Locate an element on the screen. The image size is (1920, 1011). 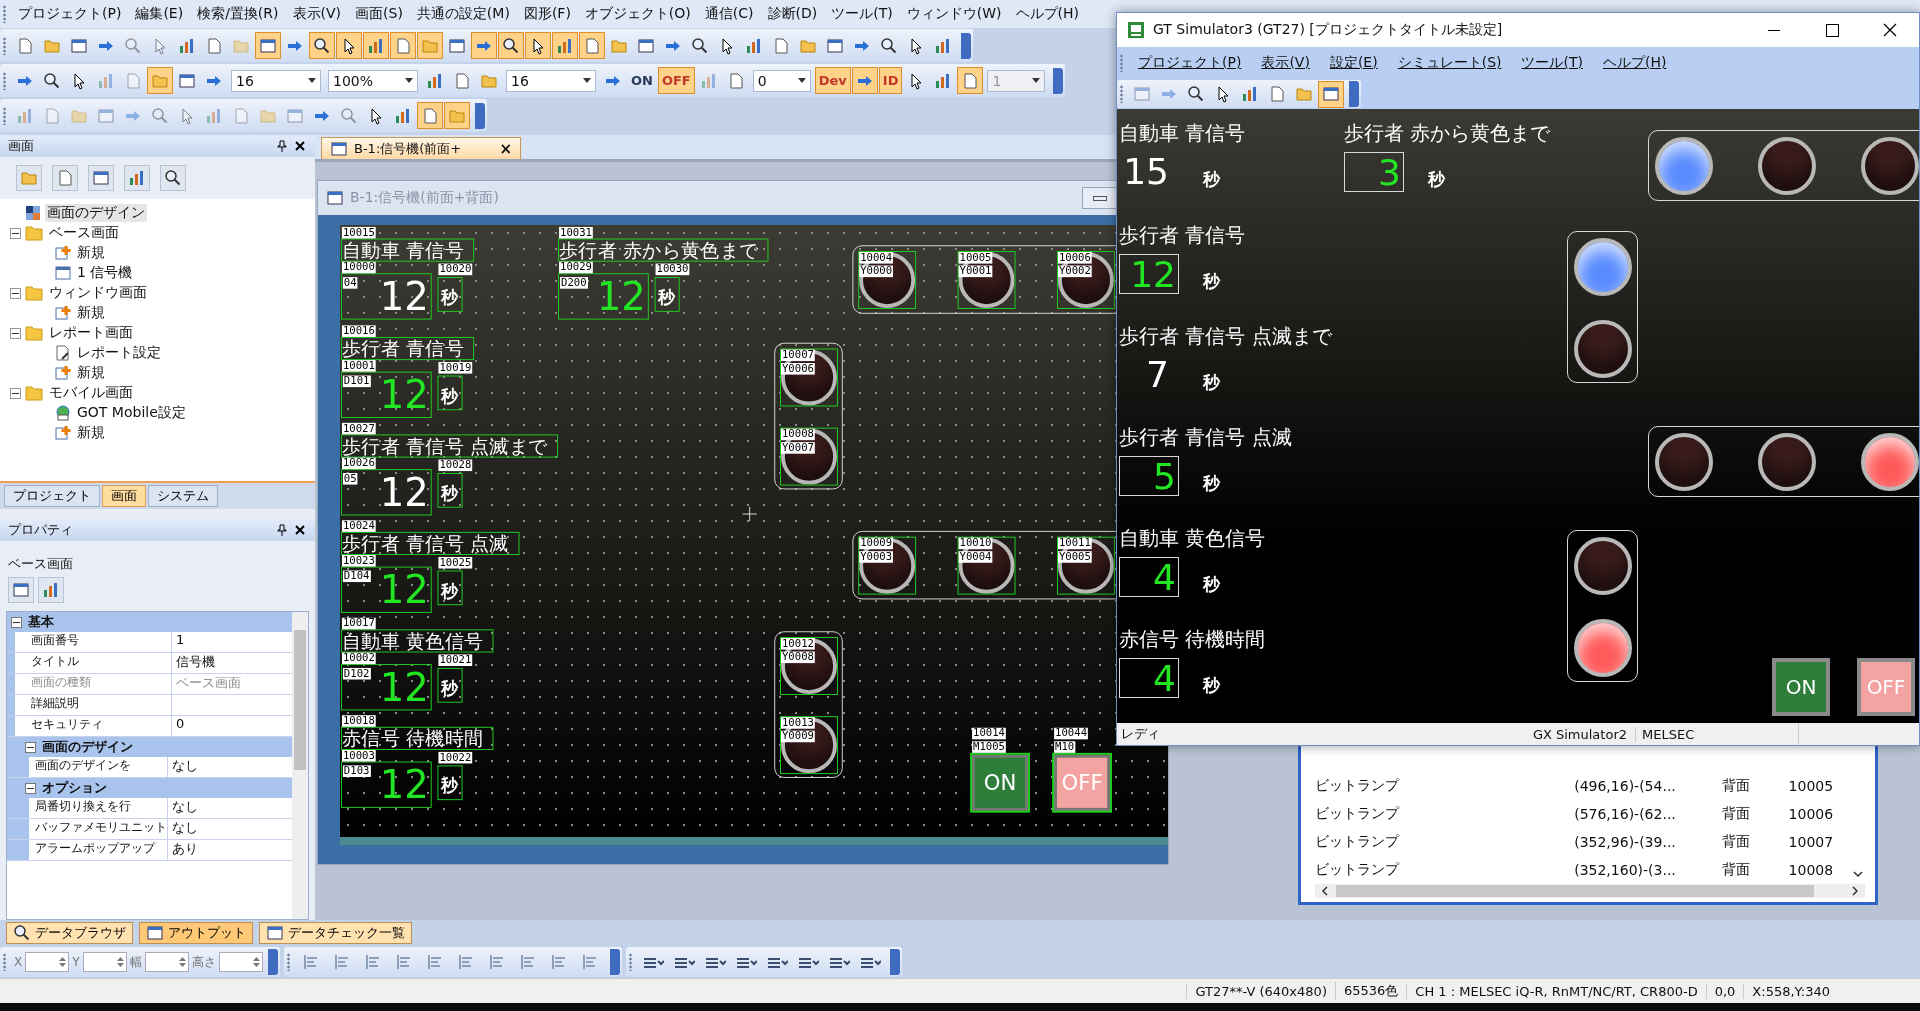
label: 自動車 黄色信号 is located at coordinates (1192, 538).